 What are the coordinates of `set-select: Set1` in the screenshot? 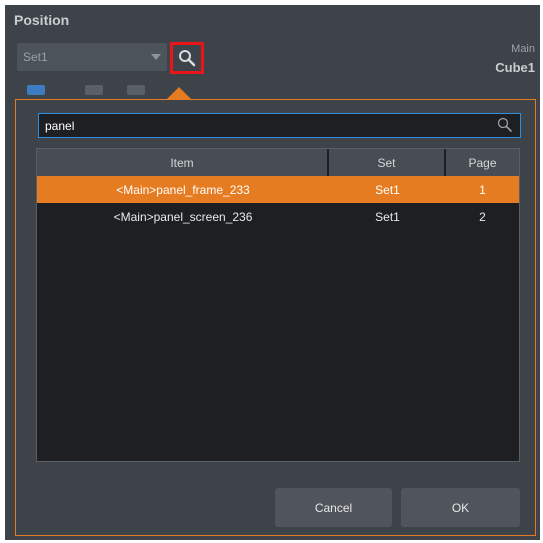 It's located at (92, 57).